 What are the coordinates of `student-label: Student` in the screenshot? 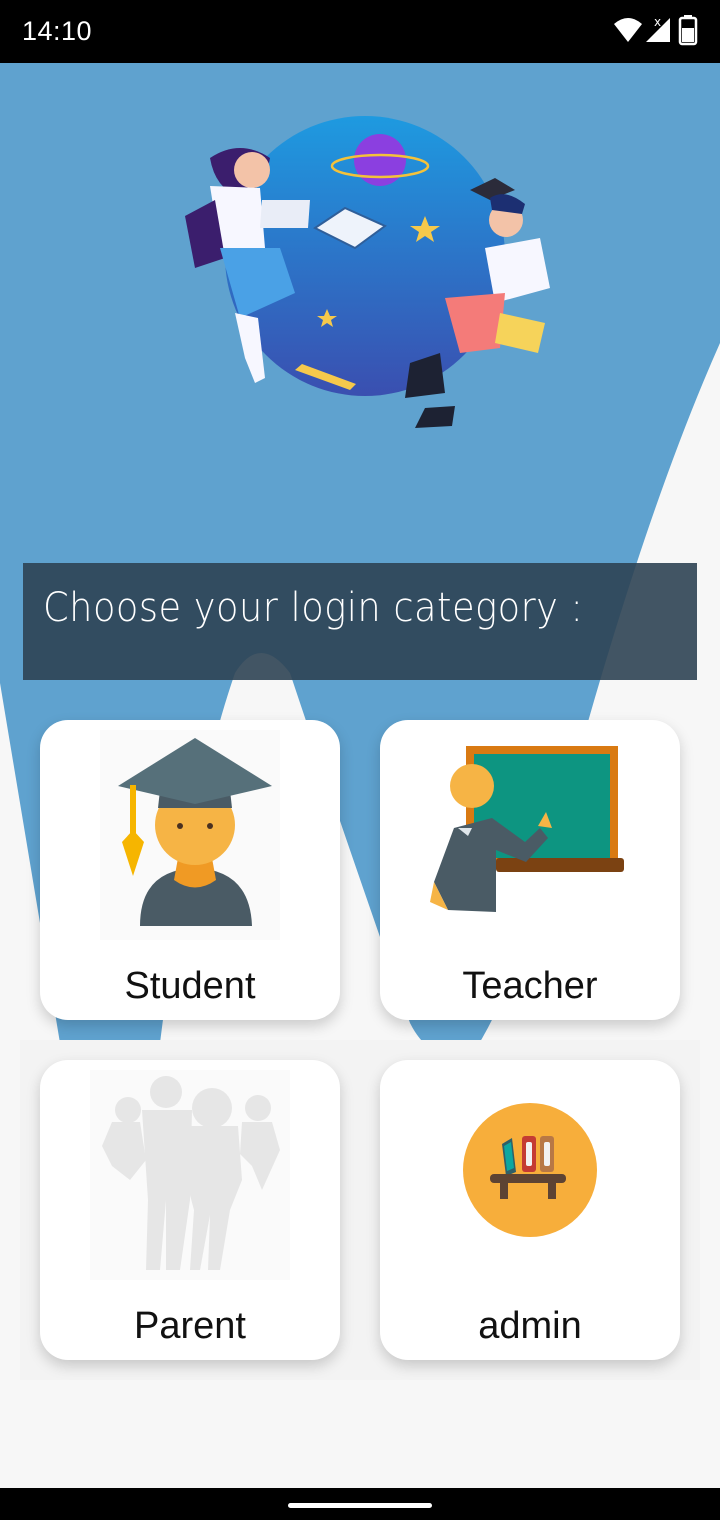 It's located at (190, 986).